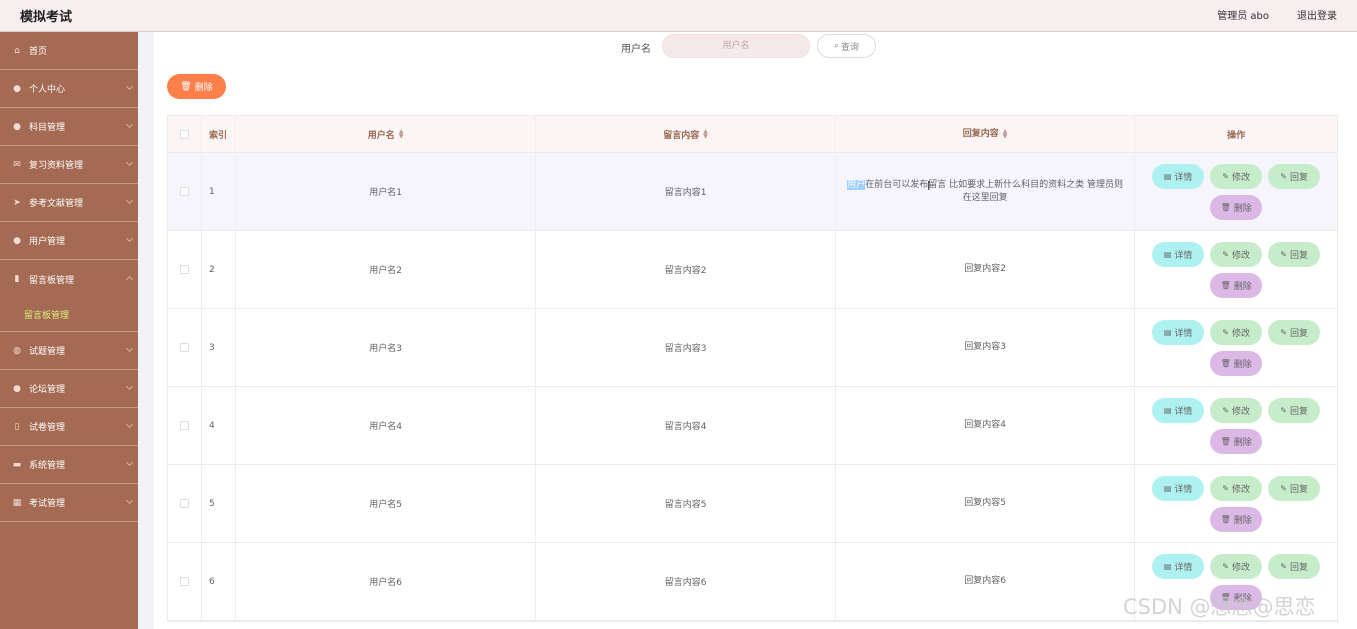 This screenshot has height=629, width=1357. I want to click on row-index-value: 4, so click(211, 425).